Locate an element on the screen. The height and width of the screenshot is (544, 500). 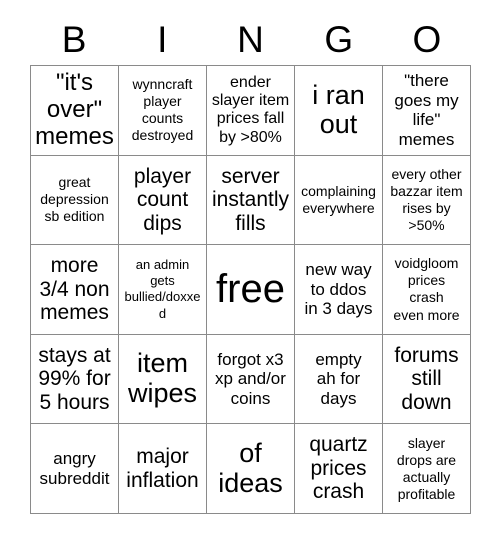
bingo-cell-r3c2: an admin gets bullied/doxxed is located at coordinates (163, 290).